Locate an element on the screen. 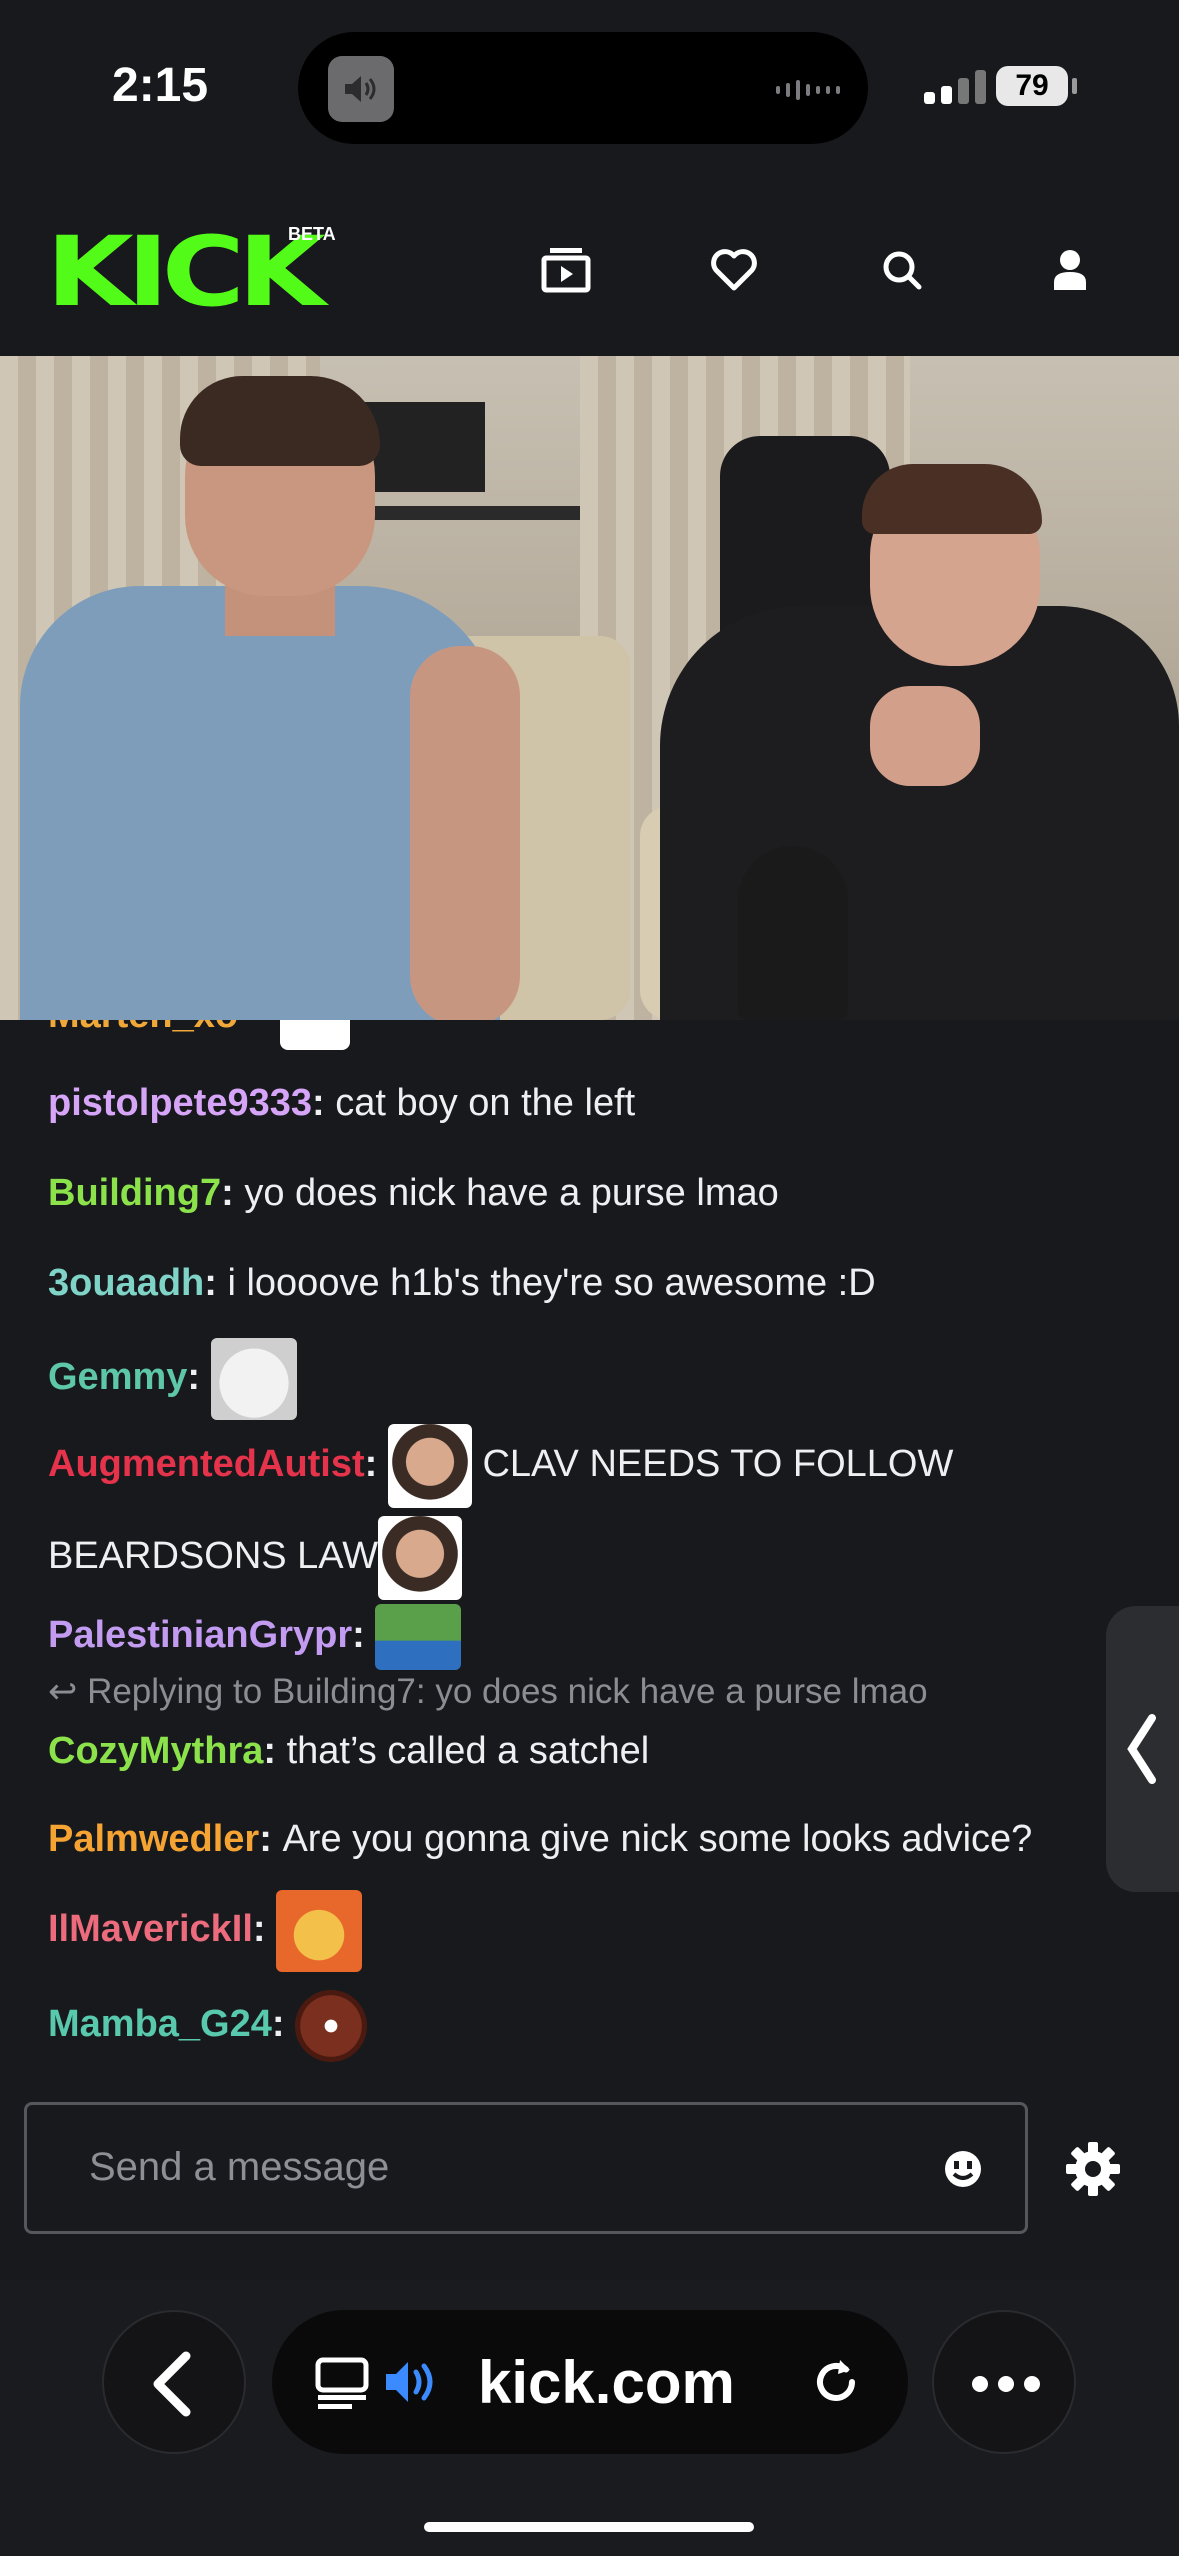 The image size is (1179, 2556). chat-text: BEARDSONS LAW is located at coordinates (213, 1556).